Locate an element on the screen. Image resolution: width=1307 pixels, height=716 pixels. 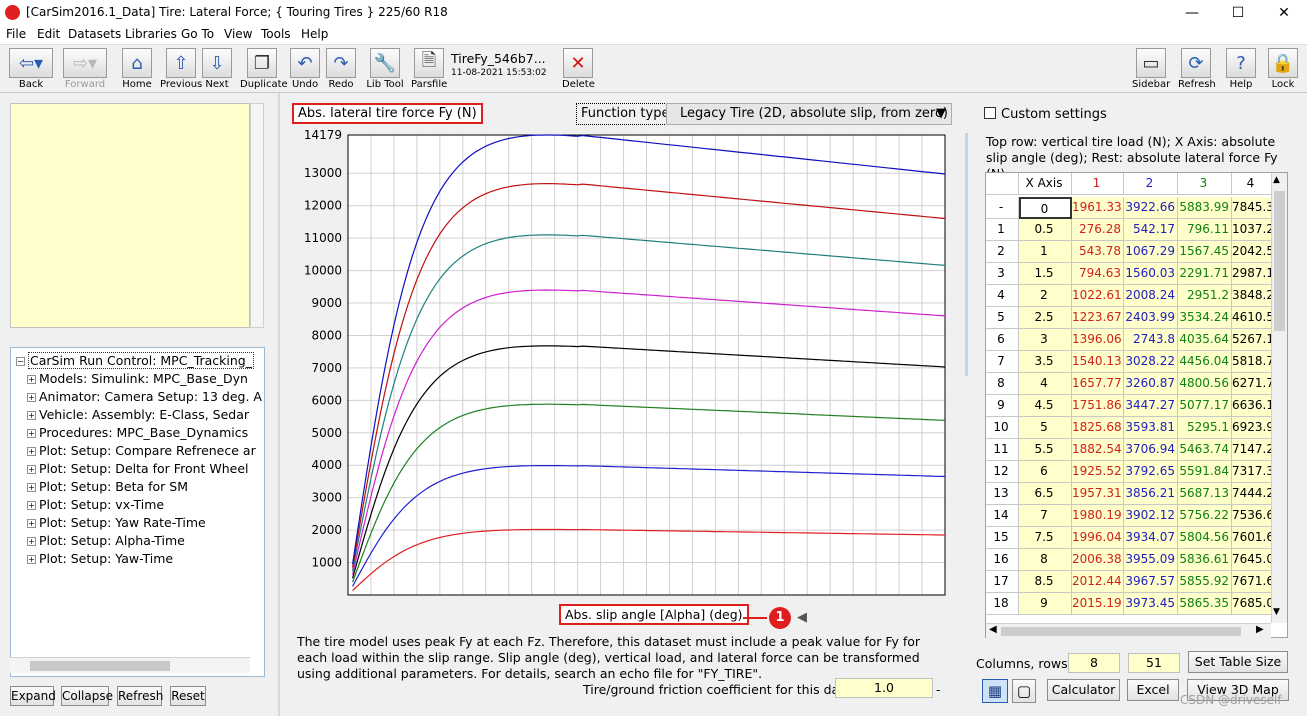
tree-item: + Procedures: MPC_Base_Dynamics is located at coordinates (137, 432).